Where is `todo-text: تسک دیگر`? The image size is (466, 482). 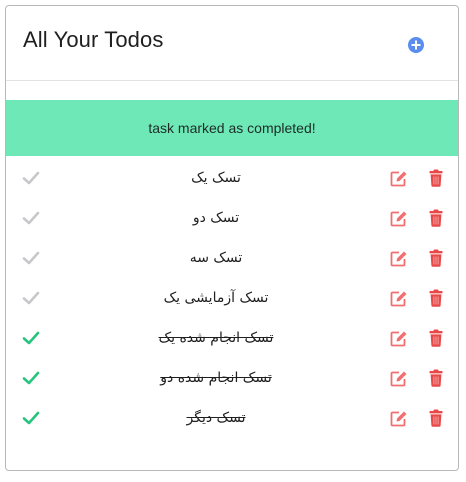 todo-text: تسک دیگر is located at coordinates (216, 418).